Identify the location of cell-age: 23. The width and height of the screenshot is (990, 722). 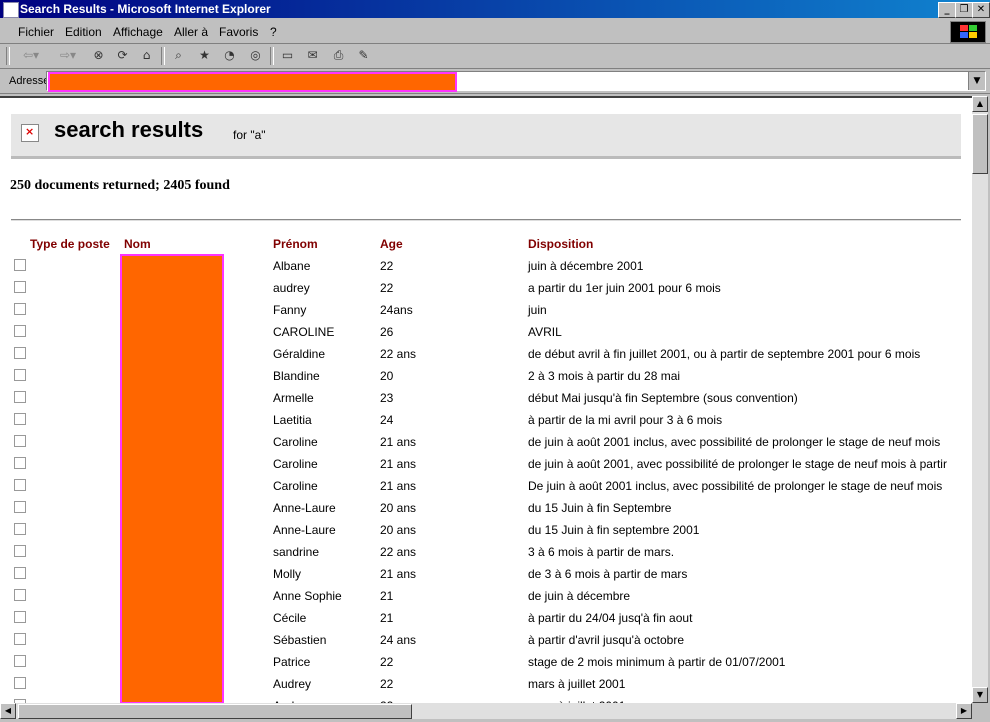
(387, 398).